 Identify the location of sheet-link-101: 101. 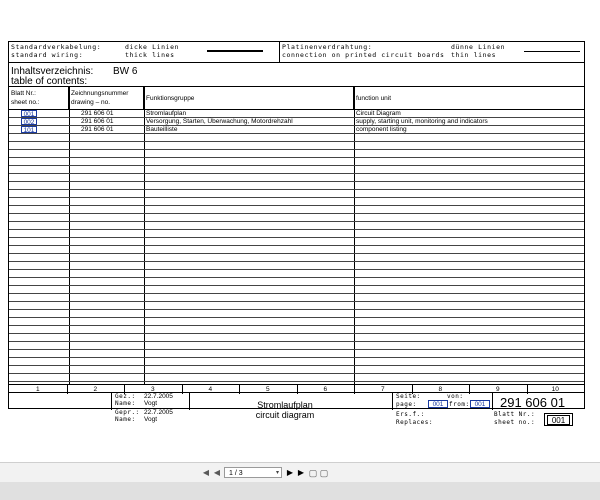
(29, 130).